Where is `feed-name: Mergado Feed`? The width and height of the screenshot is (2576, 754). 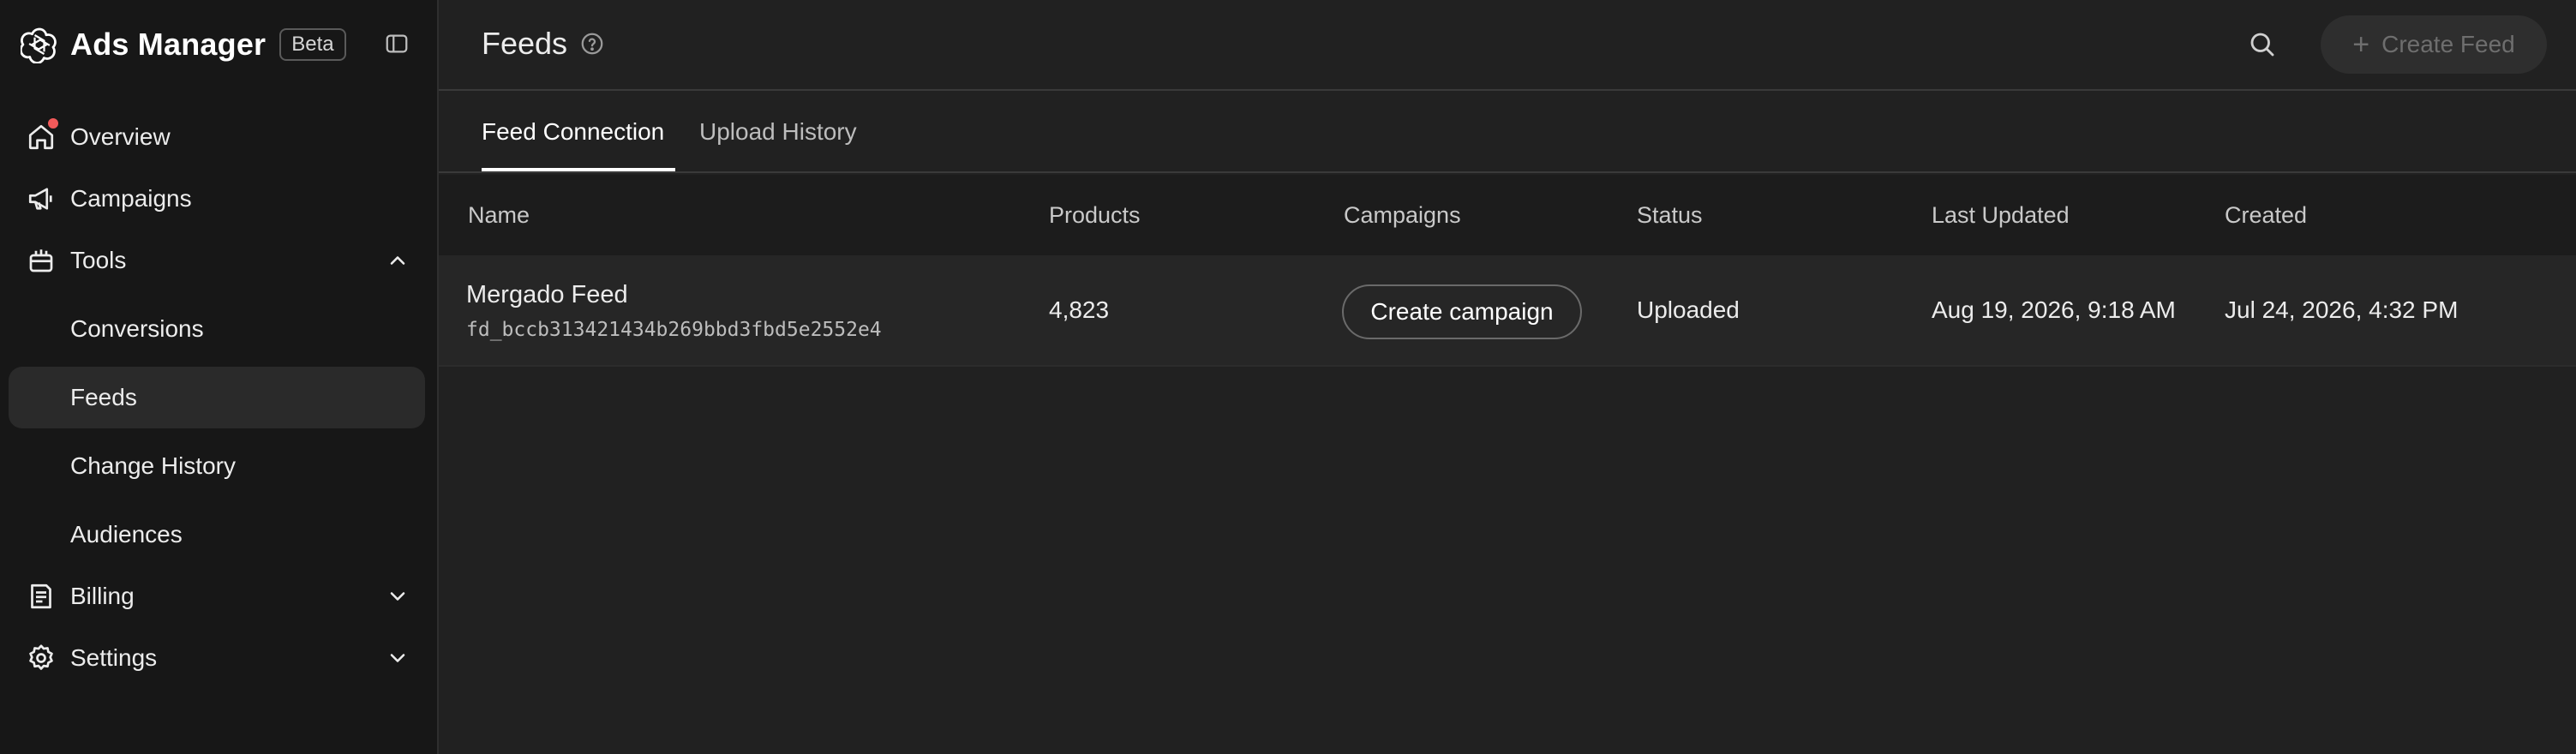 feed-name: Mergado Feed is located at coordinates (547, 295).